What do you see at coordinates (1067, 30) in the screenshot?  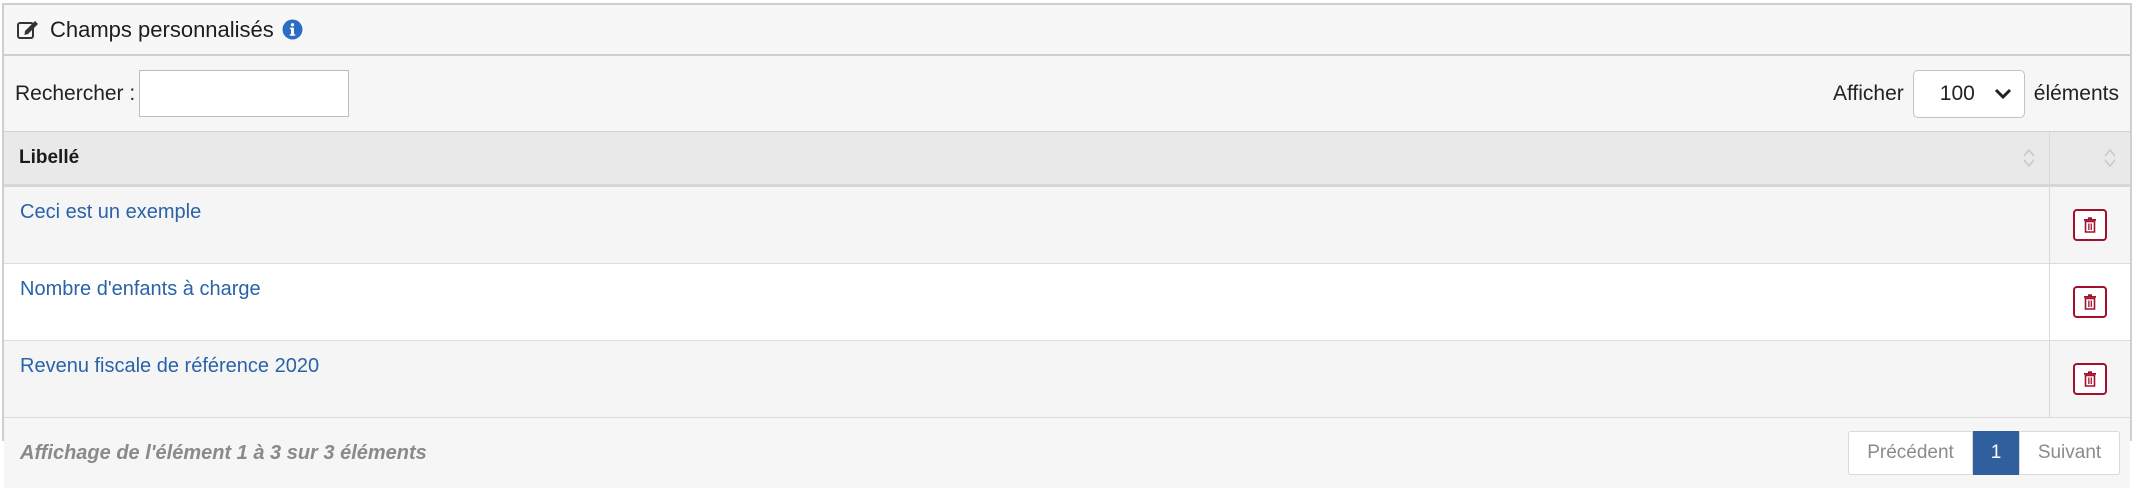 I see `panel-header: Champs personnalisés` at bounding box center [1067, 30].